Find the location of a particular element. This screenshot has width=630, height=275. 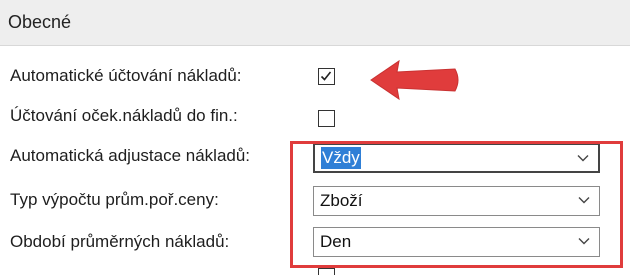

auto-posting-label: Automatické účtování nákladů: is located at coordinates (126, 75).